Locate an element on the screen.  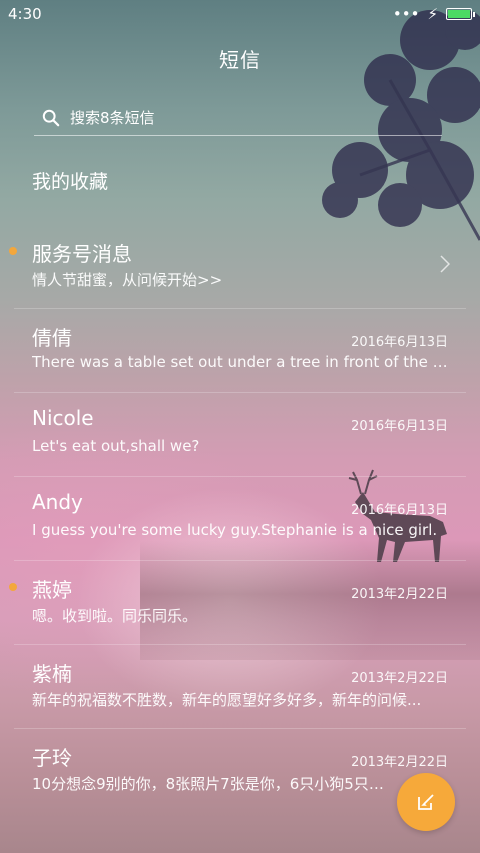
contact-name: Andy is located at coordinates (57, 502).